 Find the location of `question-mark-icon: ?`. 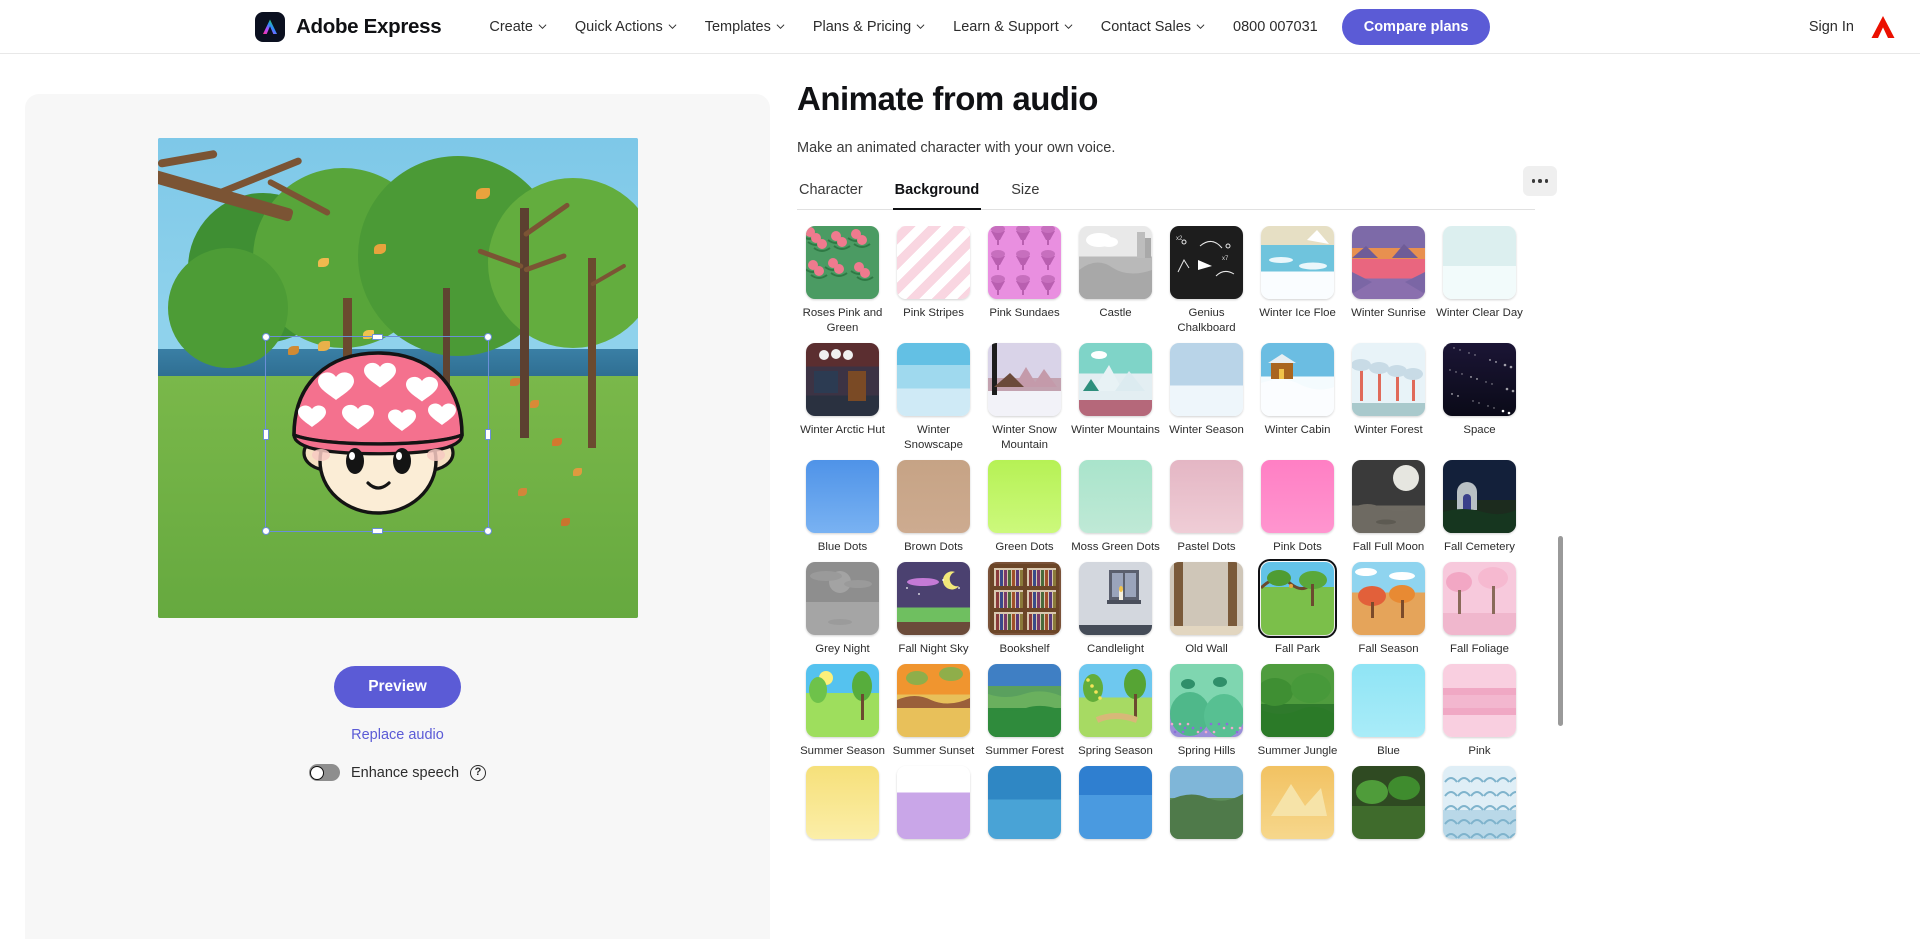

question-mark-icon: ? is located at coordinates (478, 772).